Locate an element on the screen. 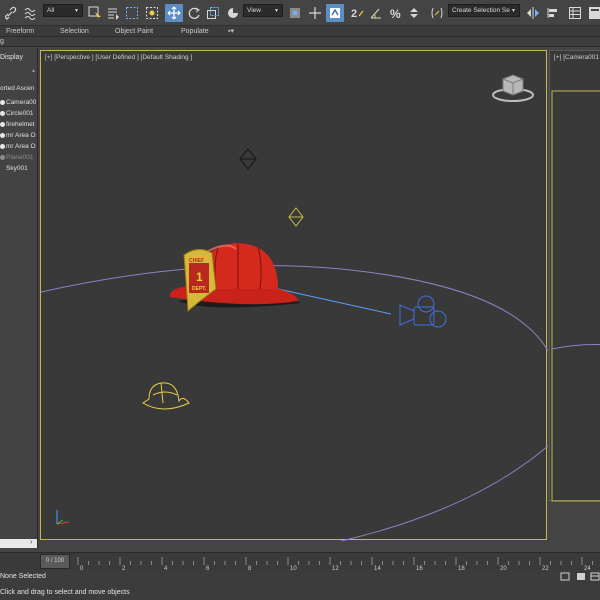 Image resolution: width=600 pixels, height=600 pixels. tab-object-paint: Object Paint is located at coordinates (134, 31).